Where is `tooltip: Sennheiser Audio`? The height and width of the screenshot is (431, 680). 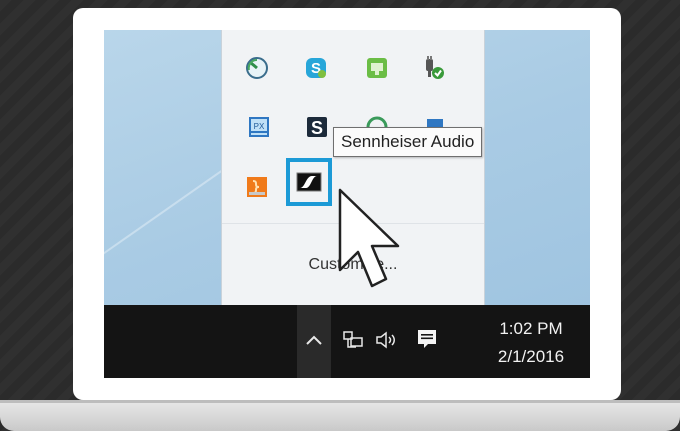 tooltip: Sennheiser Audio is located at coordinates (408, 142).